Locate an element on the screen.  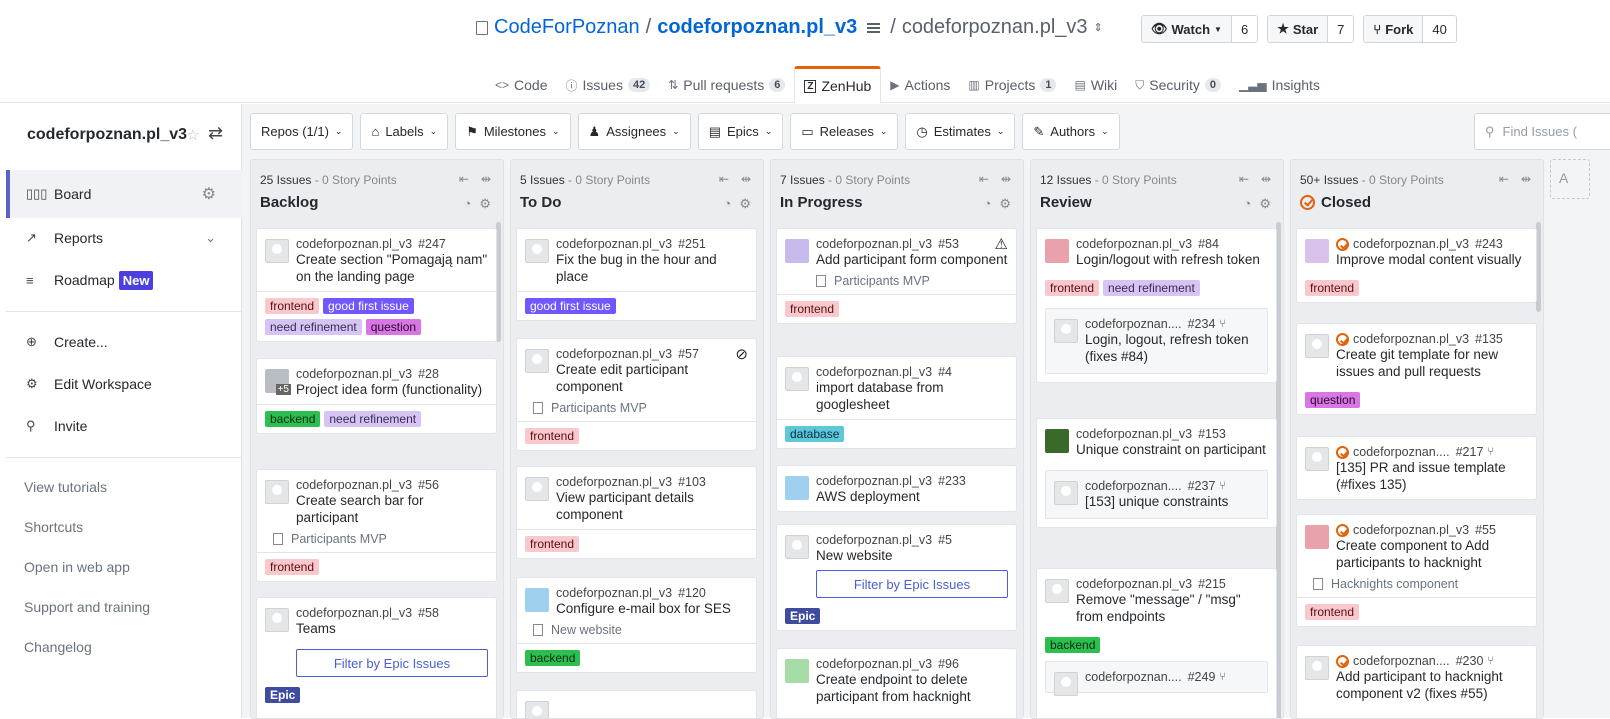
linked-pr-249: codeforpoznan.... #249 ⑂ is located at coordinates (1156, 678).